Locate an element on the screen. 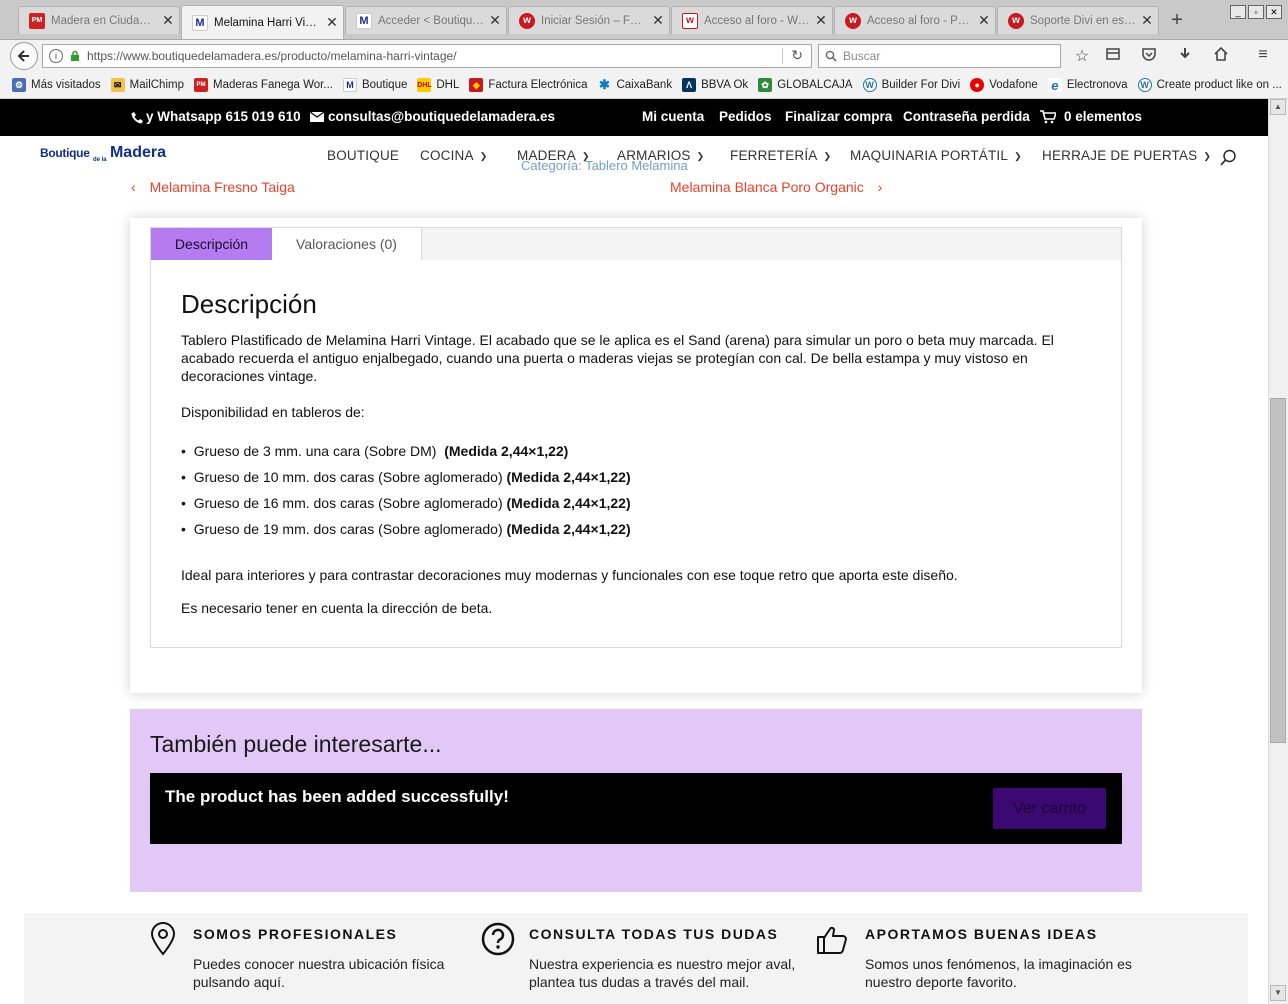 The height and width of the screenshot is (1004, 1288). logo-word-madera: Madera is located at coordinates (137, 152).